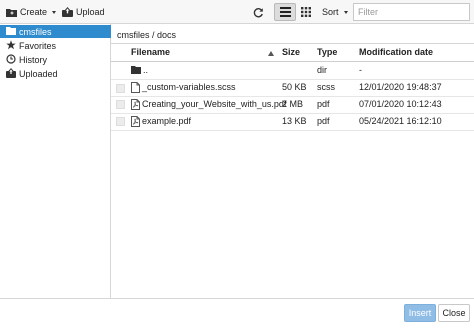 This screenshot has width=474, height=328. I want to click on sidebar-item-history: History, so click(55, 59).